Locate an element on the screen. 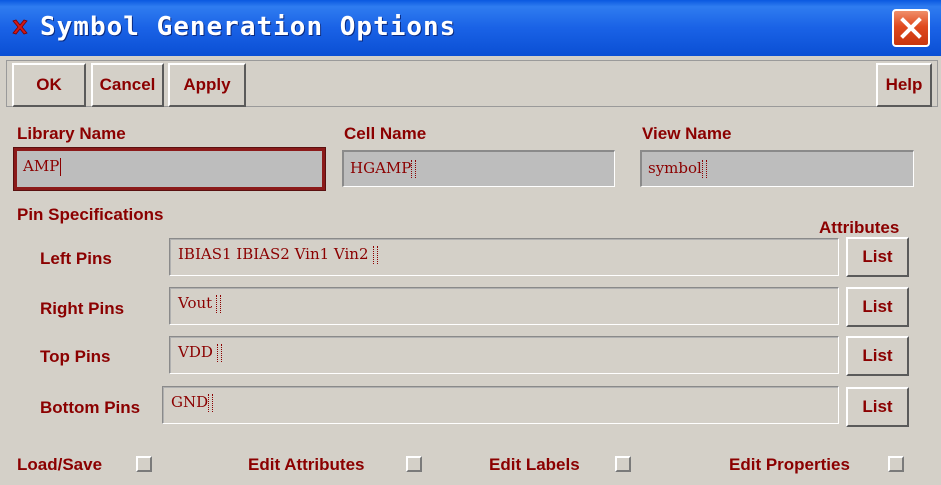 The height and width of the screenshot is (485, 941). right-pins-value: Vout is located at coordinates (195, 303).